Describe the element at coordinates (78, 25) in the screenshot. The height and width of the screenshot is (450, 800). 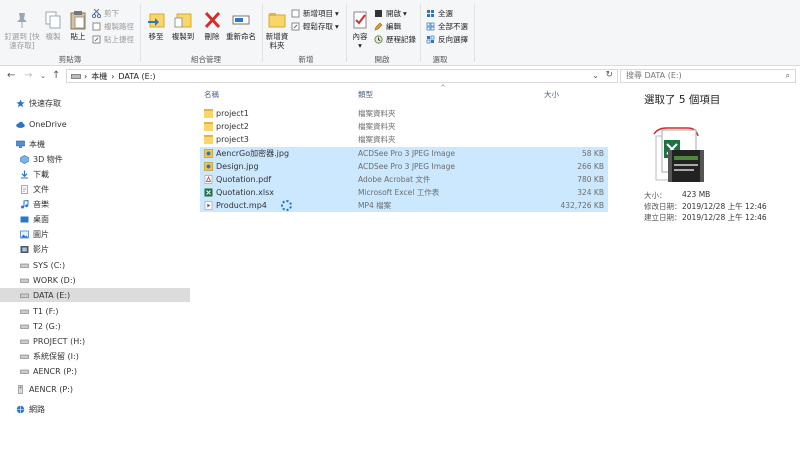
I see `paste-button: 貼上` at that location.